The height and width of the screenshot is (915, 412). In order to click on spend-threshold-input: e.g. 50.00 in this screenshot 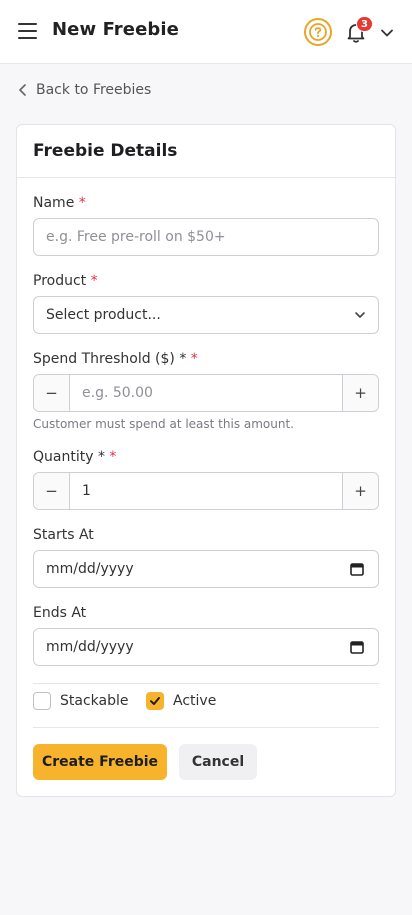, I will do `click(206, 393)`.